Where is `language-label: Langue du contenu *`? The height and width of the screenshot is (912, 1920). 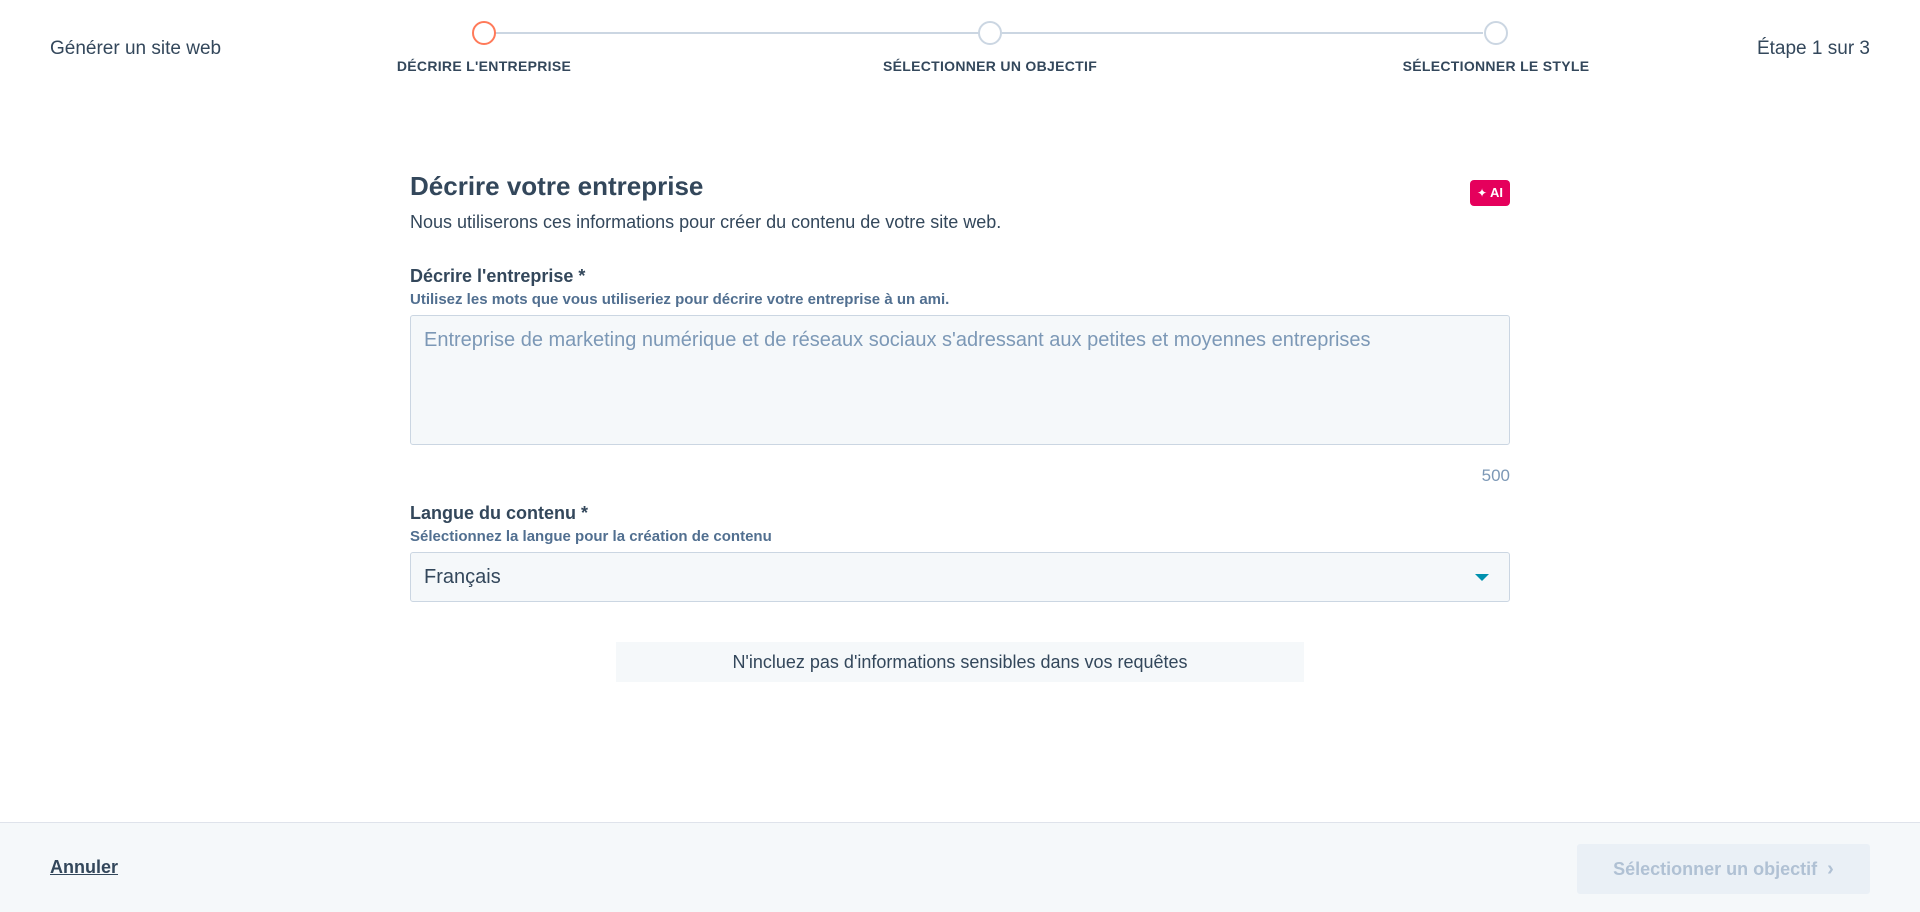 language-label: Langue du contenu * is located at coordinates (499, 513).